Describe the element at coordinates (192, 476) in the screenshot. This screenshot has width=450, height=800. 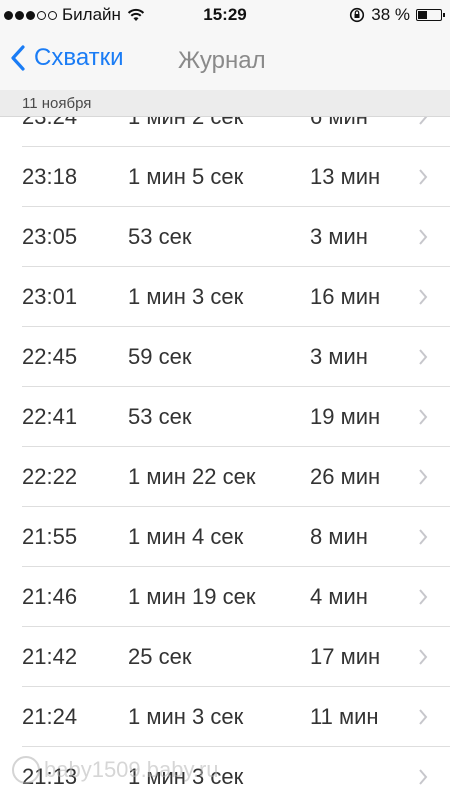
I see `row-duration: 1 мин 22 сек` at that location.